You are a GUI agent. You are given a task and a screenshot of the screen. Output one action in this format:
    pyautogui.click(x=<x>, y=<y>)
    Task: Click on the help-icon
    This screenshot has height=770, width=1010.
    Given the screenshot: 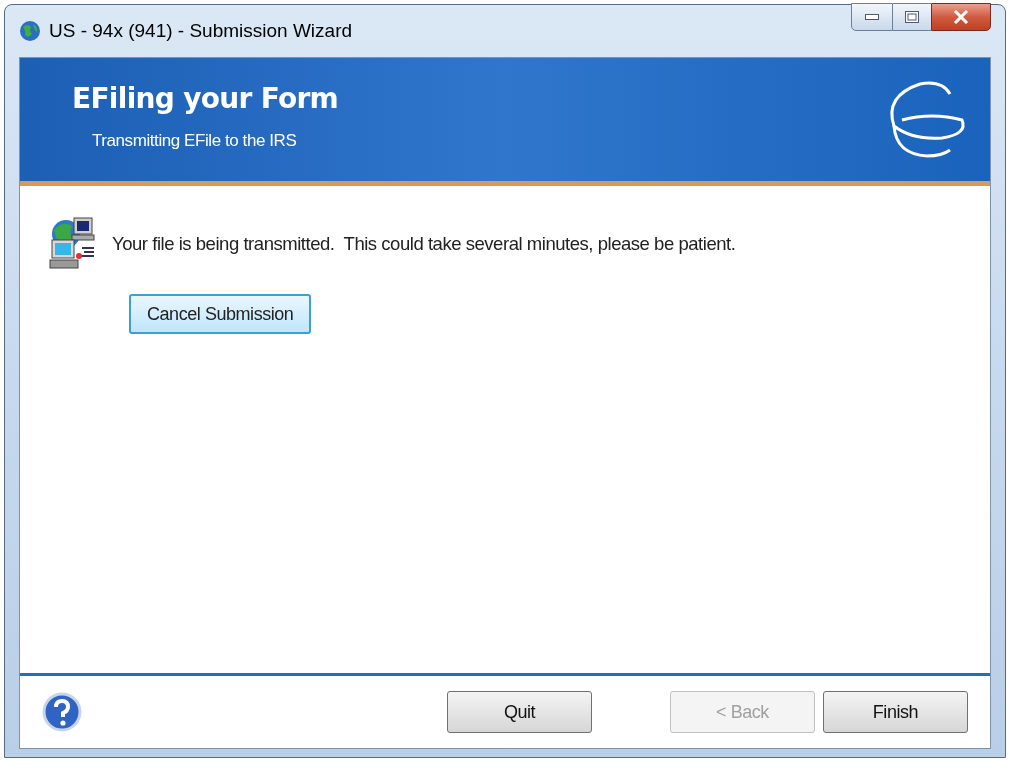 What is the action you would take?
    pyautogui.click(x=62, y=712)
    